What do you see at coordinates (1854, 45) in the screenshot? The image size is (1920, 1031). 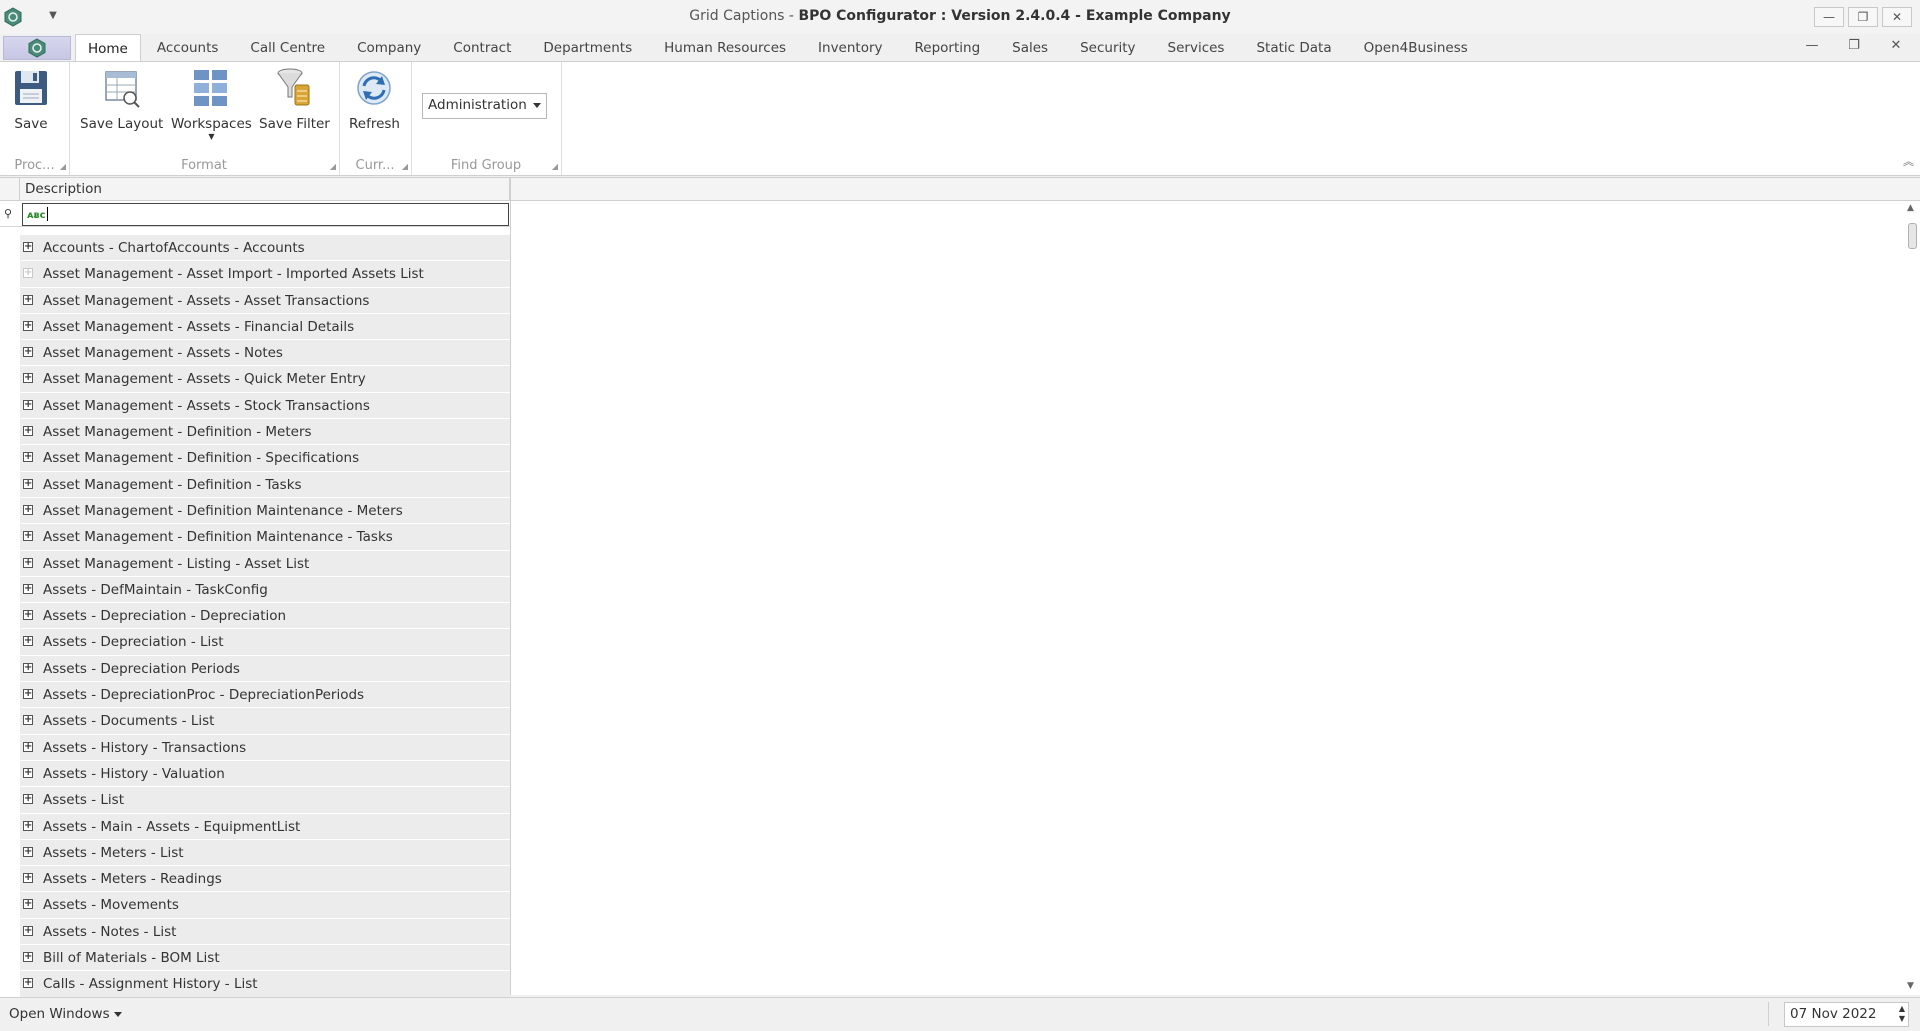 I see `mdi-restore-icon: ❐` at bounding box center [1854, 45].